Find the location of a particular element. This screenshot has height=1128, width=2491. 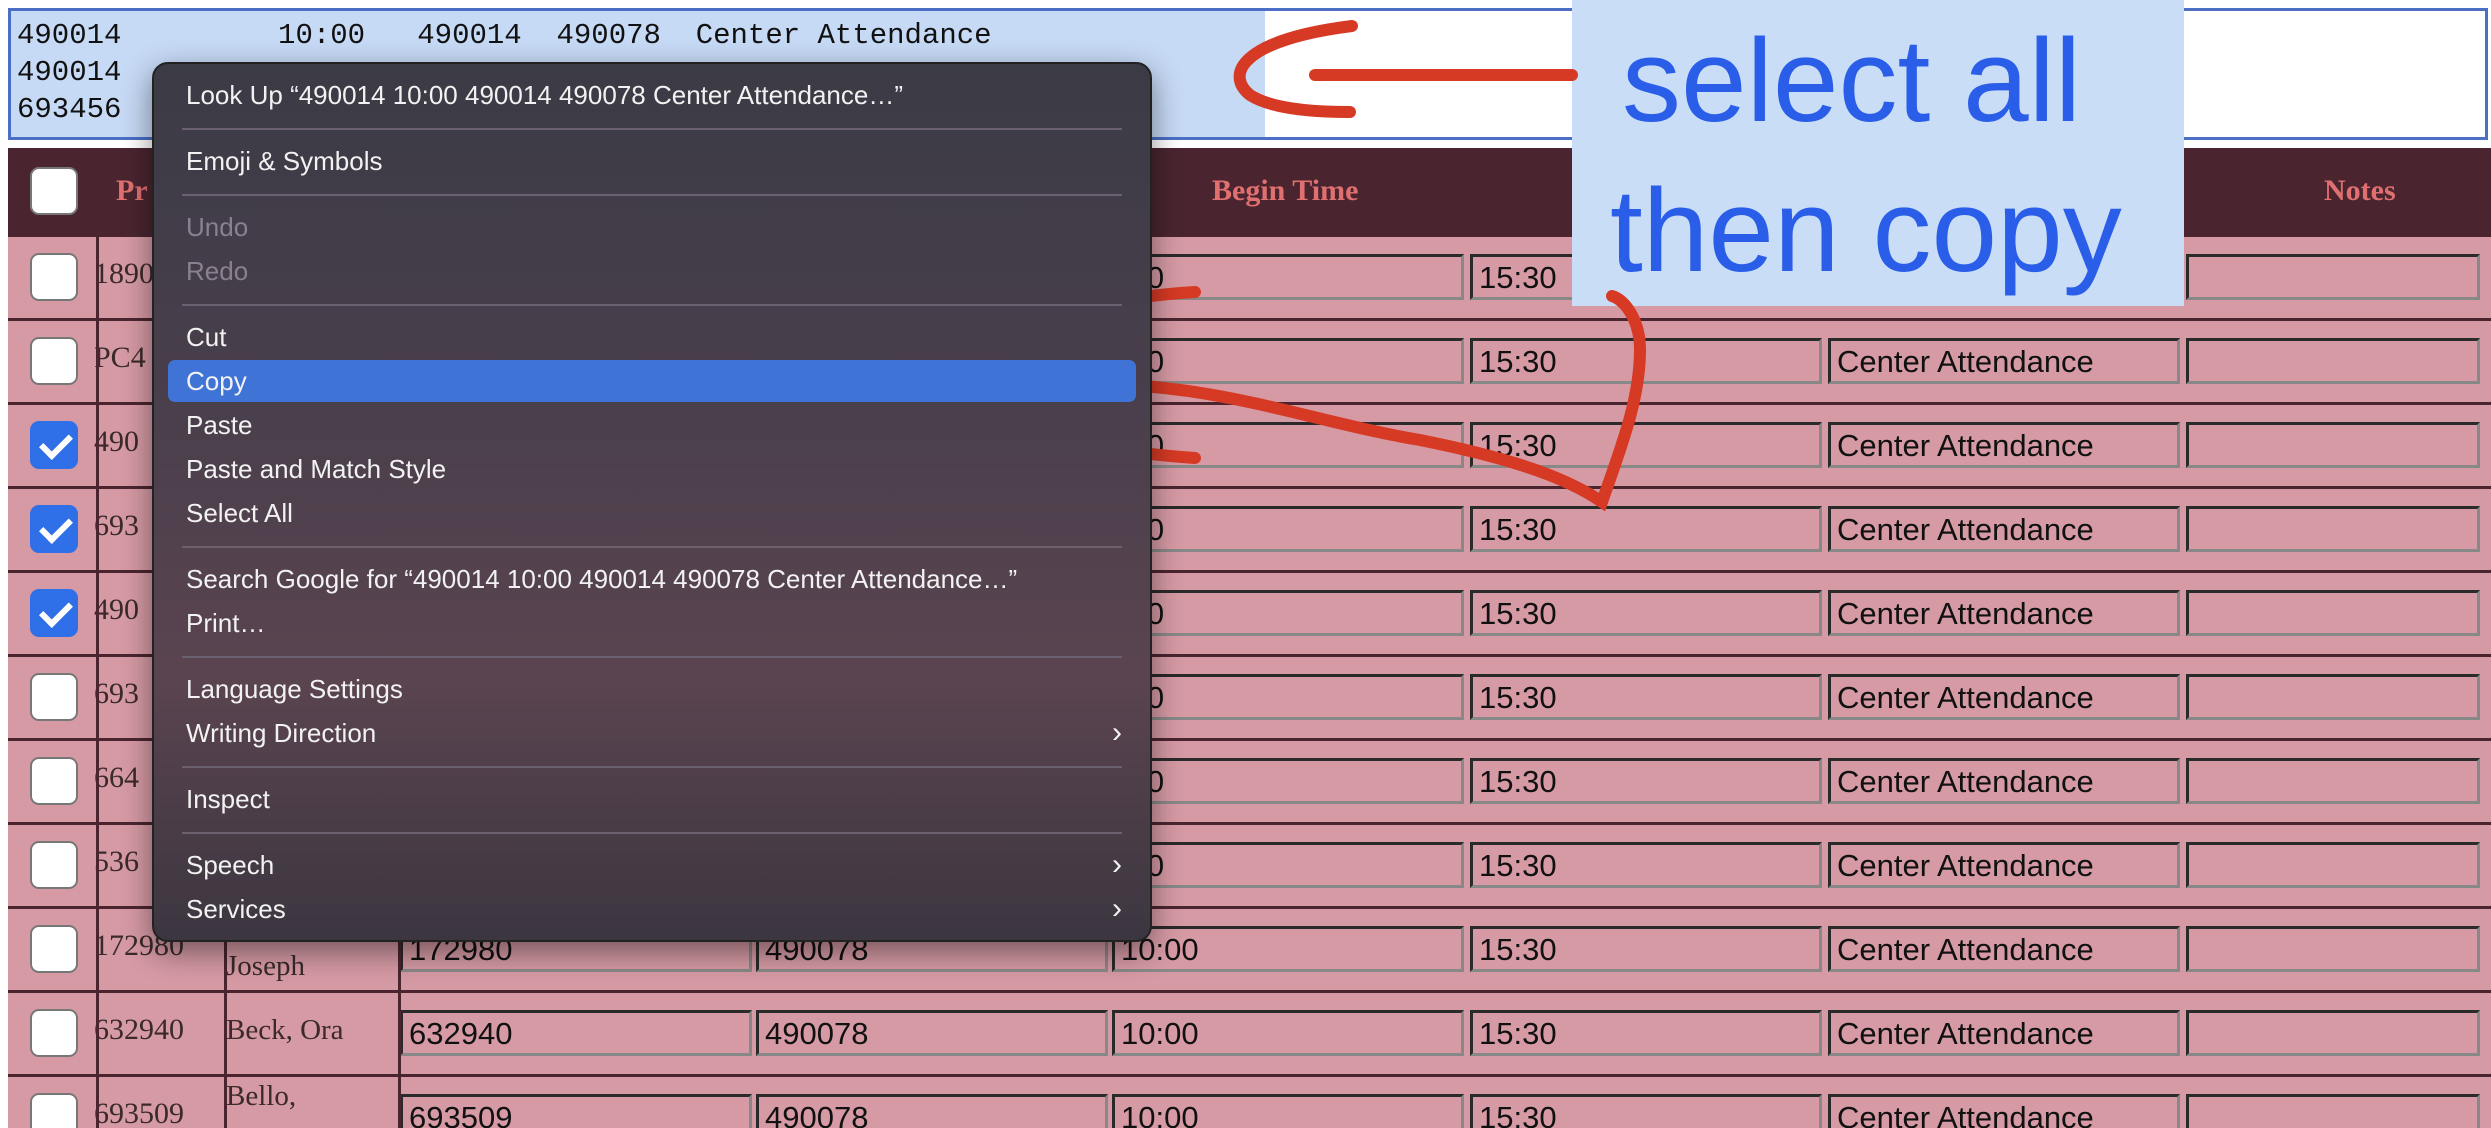

menu-item-speech: Speech › is located at coordinates (652, 865).